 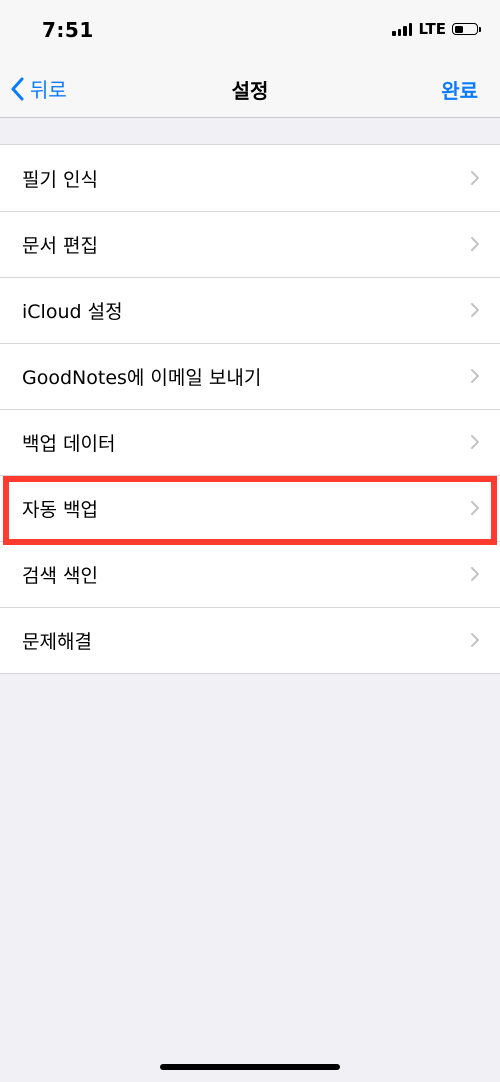 I want to click on settings-item-troubleshooting: 문제해결, so click(x=250, y=640).